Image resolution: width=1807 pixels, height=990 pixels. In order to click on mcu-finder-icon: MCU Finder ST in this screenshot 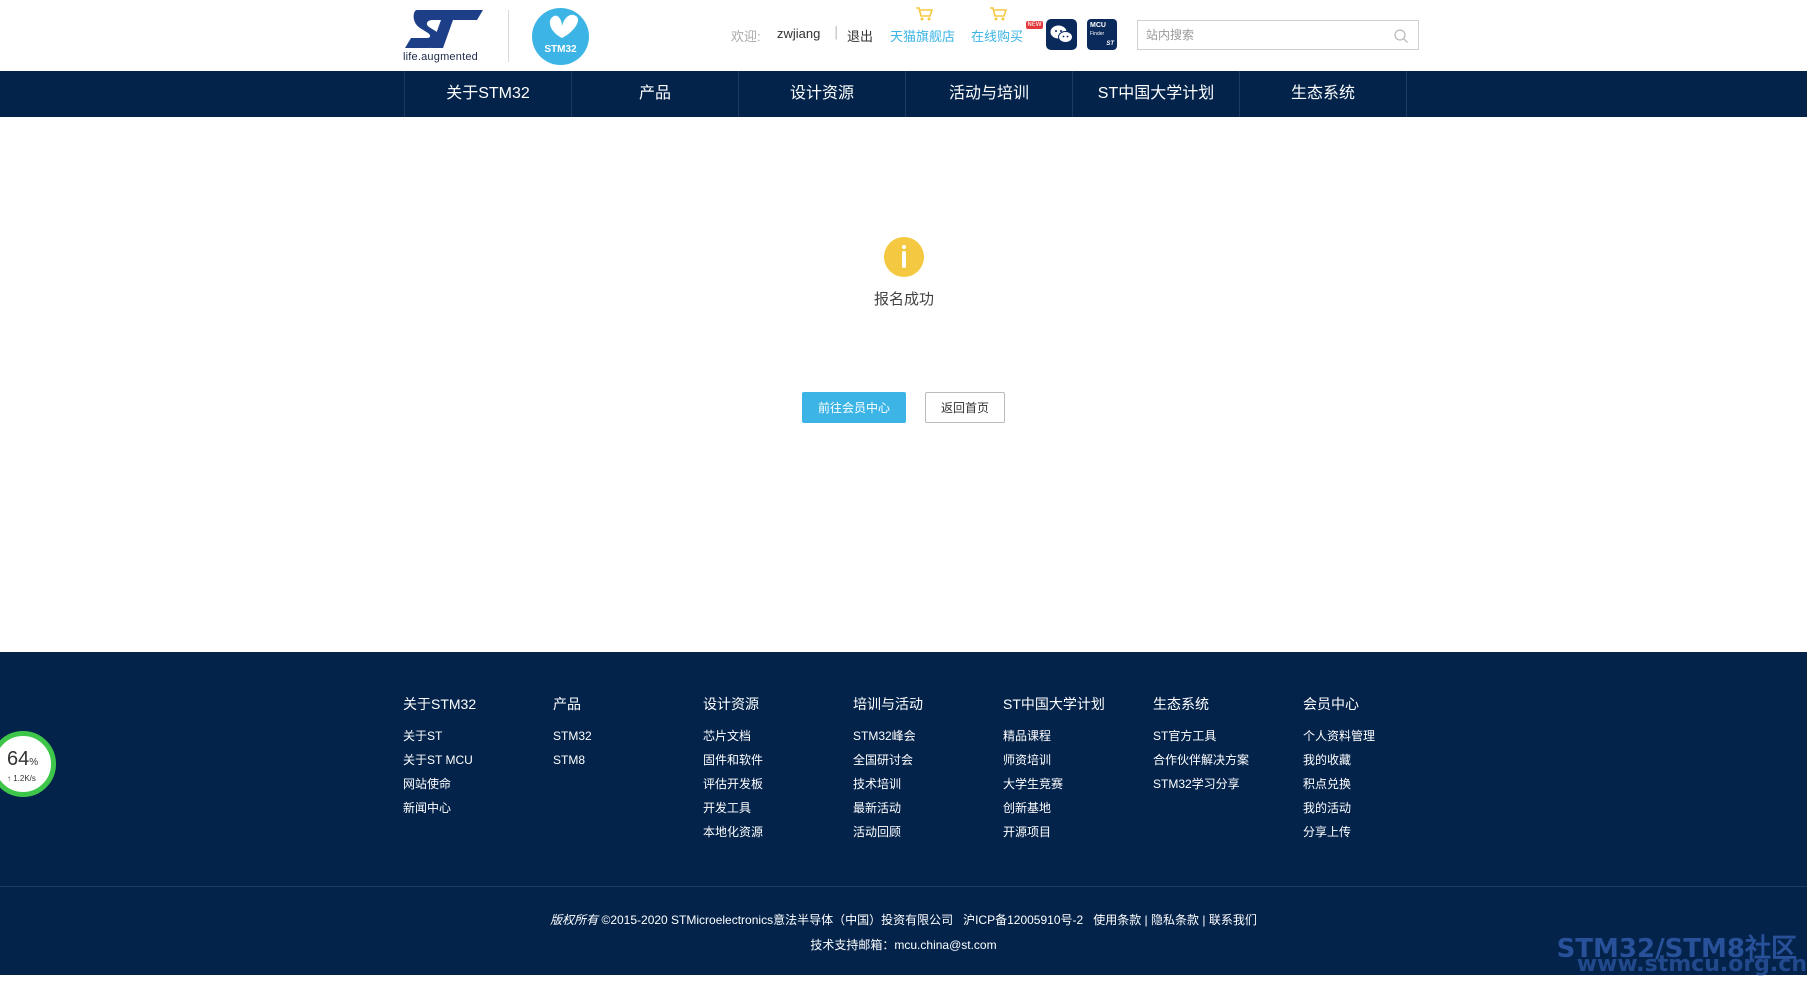, I will do `click(1102, 34)`.